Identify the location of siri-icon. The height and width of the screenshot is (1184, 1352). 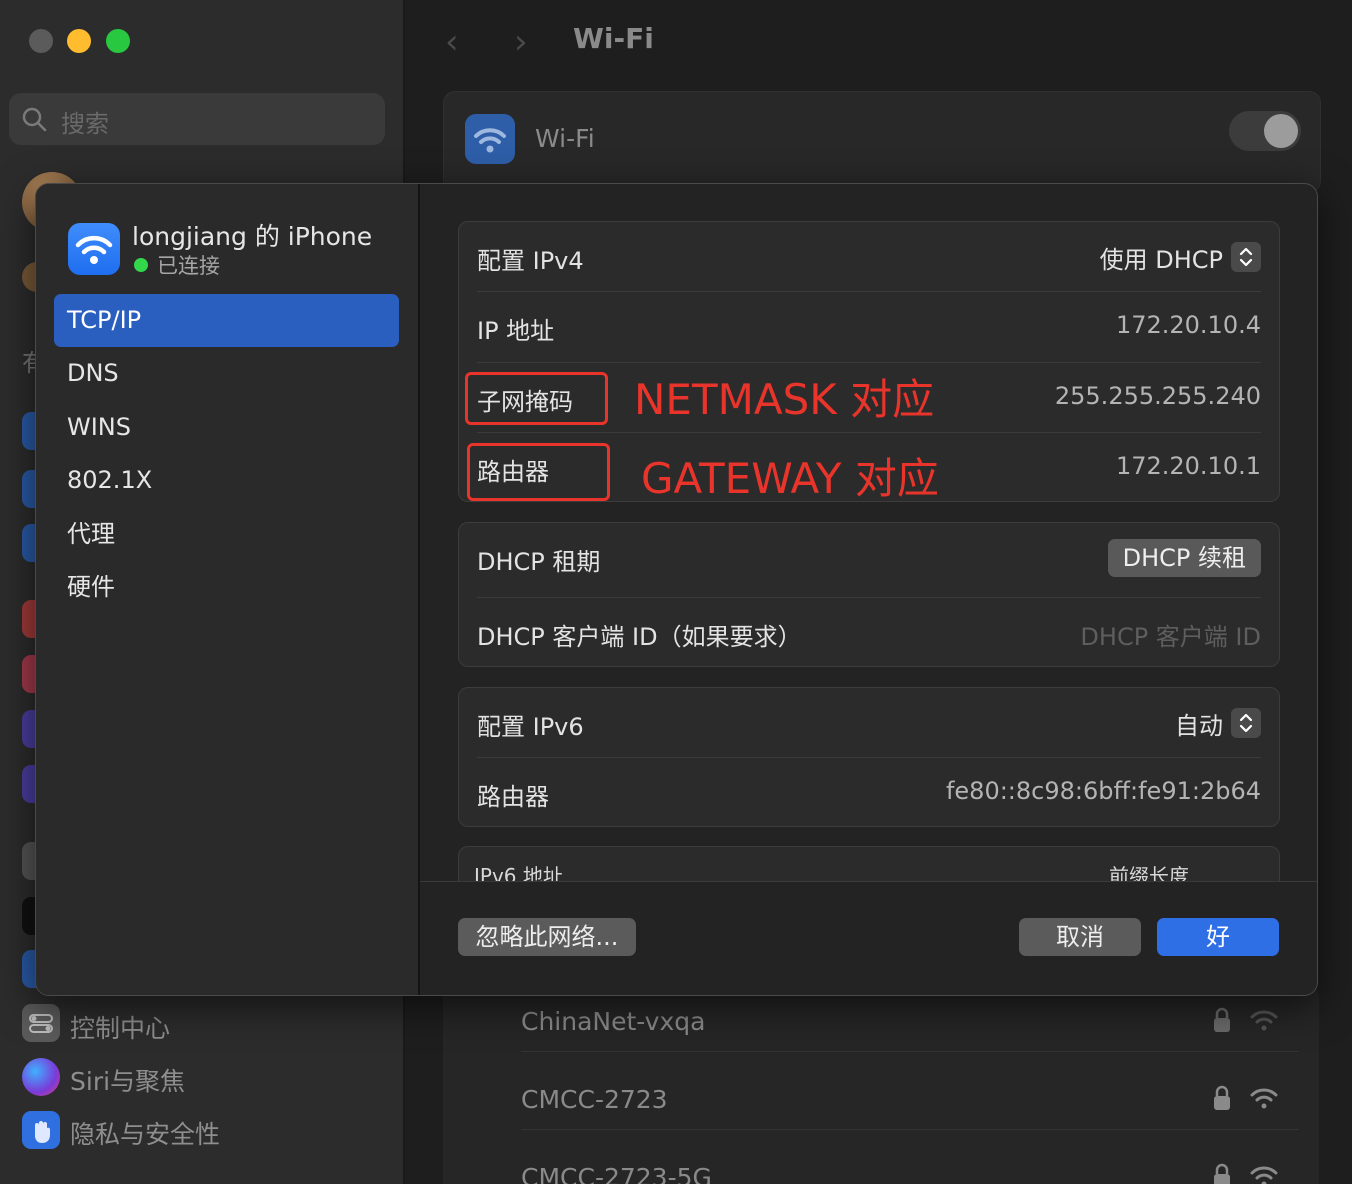
(41, 1077).